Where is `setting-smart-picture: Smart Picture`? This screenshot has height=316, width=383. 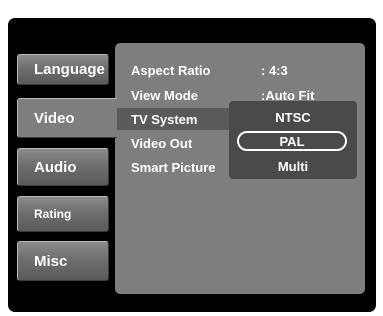 setting-smart-picture: Smart Picture is located at coordinates (173, 167).